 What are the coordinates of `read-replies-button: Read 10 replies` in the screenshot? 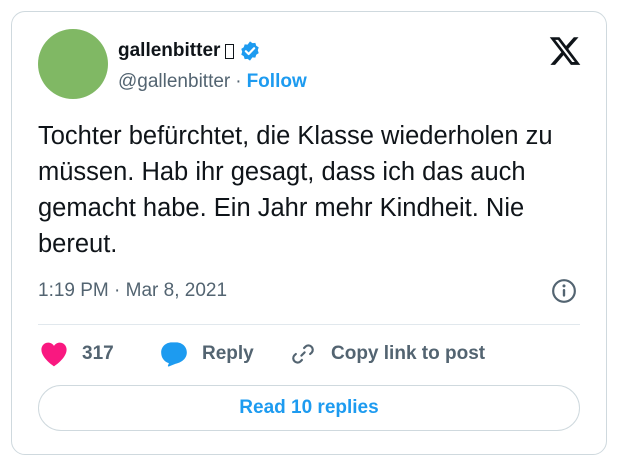 It's located at (309, 408).